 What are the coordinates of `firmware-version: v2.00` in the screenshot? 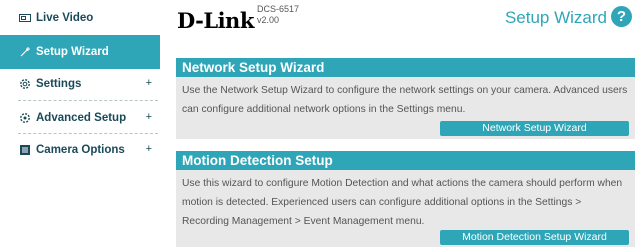 It's located at (268, 20).